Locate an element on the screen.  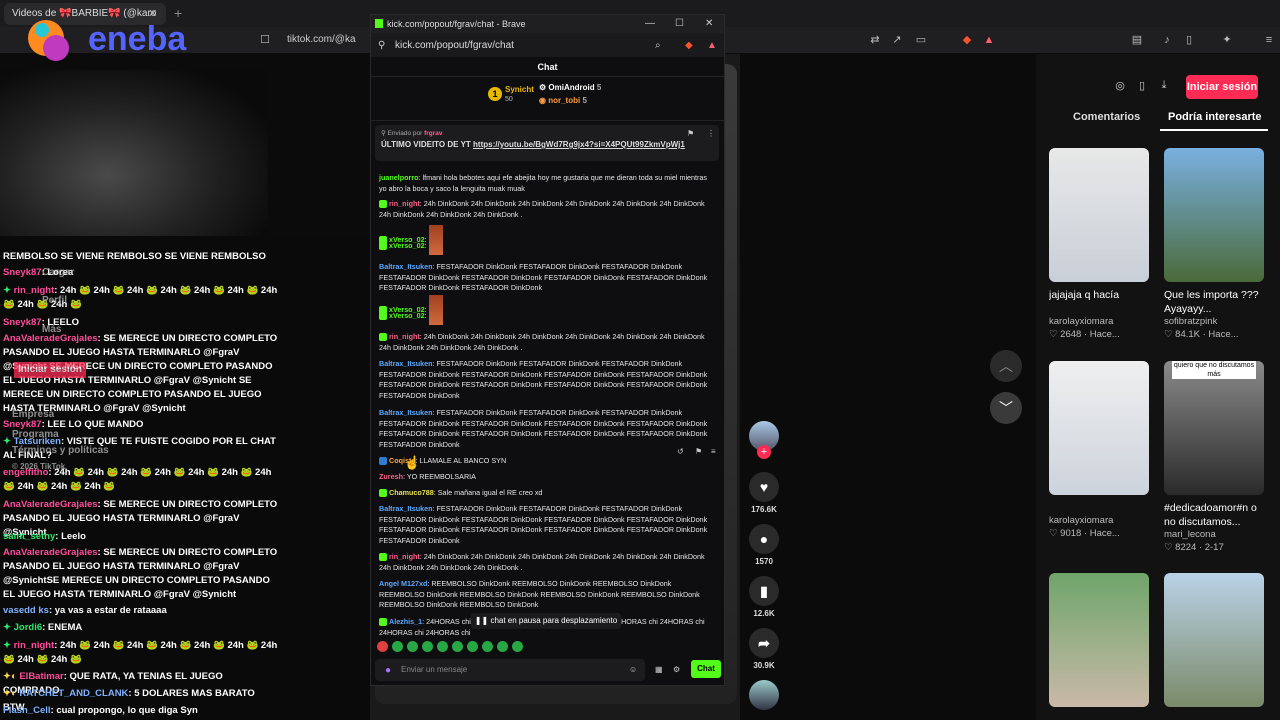
tab-interest: Podría interesarte is located at coordinates (1215, 117).